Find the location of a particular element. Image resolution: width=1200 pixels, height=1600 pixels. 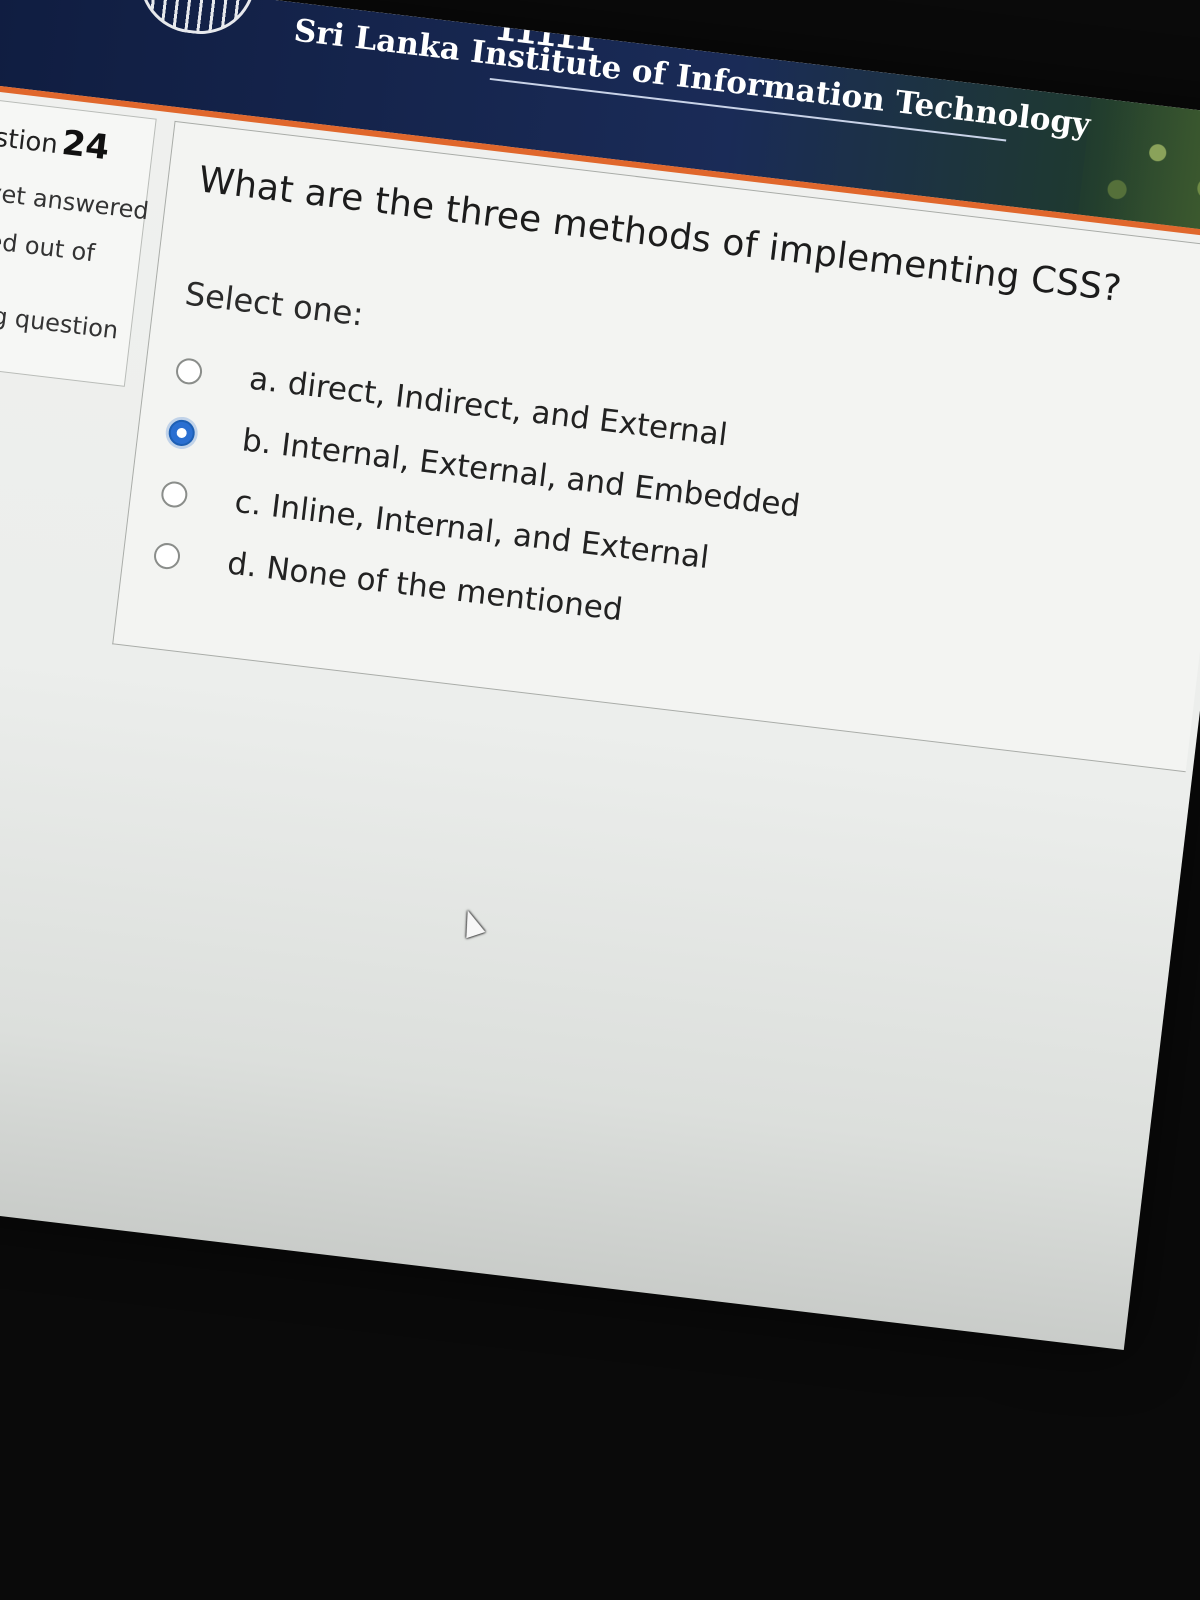

mouse-pointer-icon is located at coordinates (472, 923).